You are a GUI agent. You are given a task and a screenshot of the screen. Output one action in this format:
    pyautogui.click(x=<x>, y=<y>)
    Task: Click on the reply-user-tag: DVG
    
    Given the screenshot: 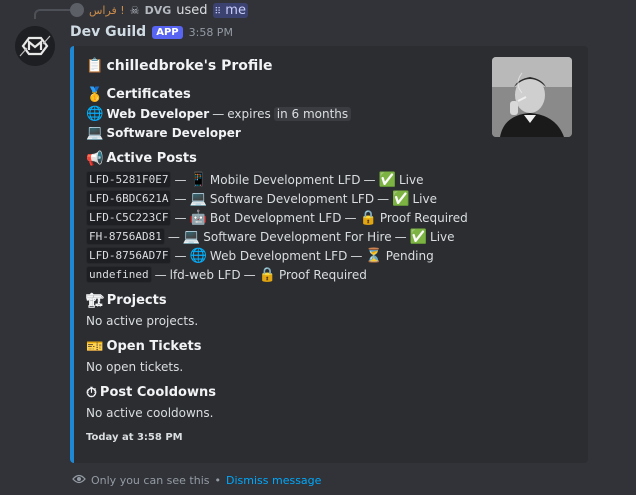 What is the action you would take?
    pyautogui.click(x=158, y=10)
    